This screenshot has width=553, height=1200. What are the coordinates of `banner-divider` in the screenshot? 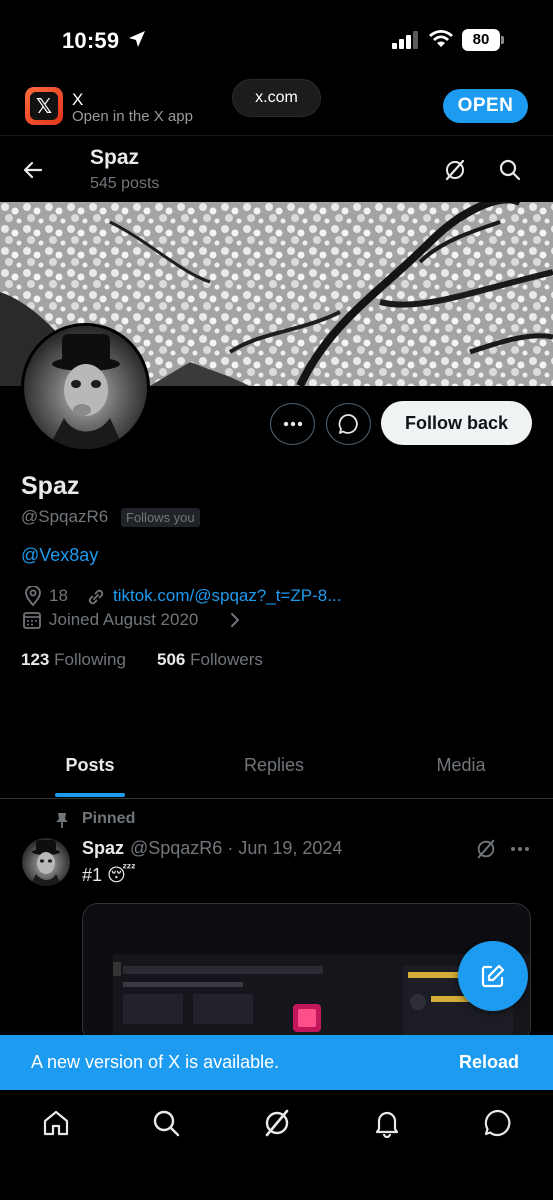 It's located at (276, 135).